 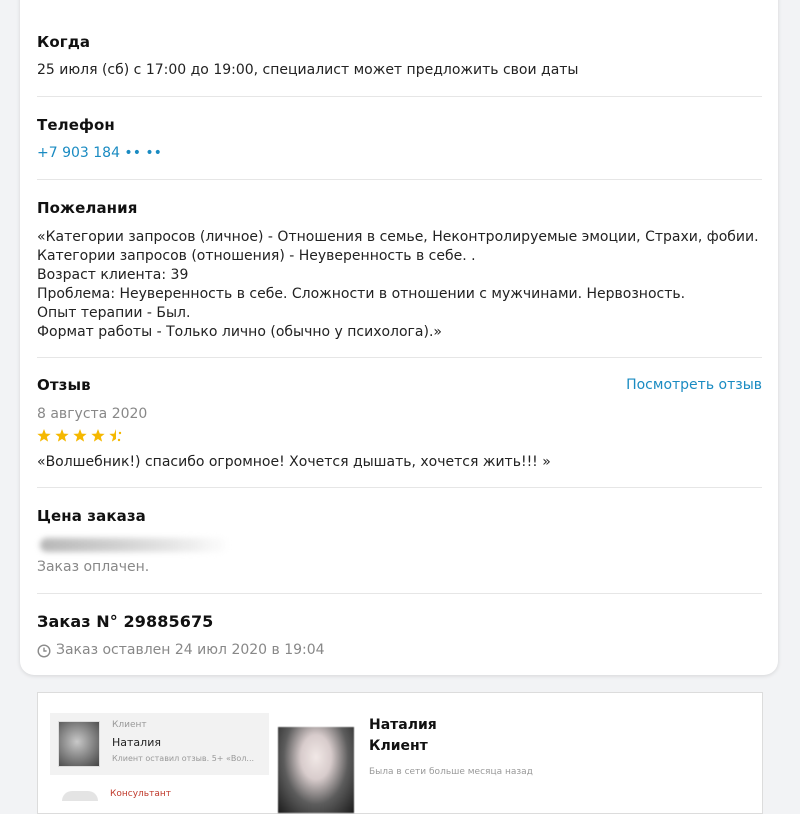 What do you see at coordinates (92, 414) in the screenshot?
I see `review-date: 8 августа 2020` at bounding box center [92, 414].